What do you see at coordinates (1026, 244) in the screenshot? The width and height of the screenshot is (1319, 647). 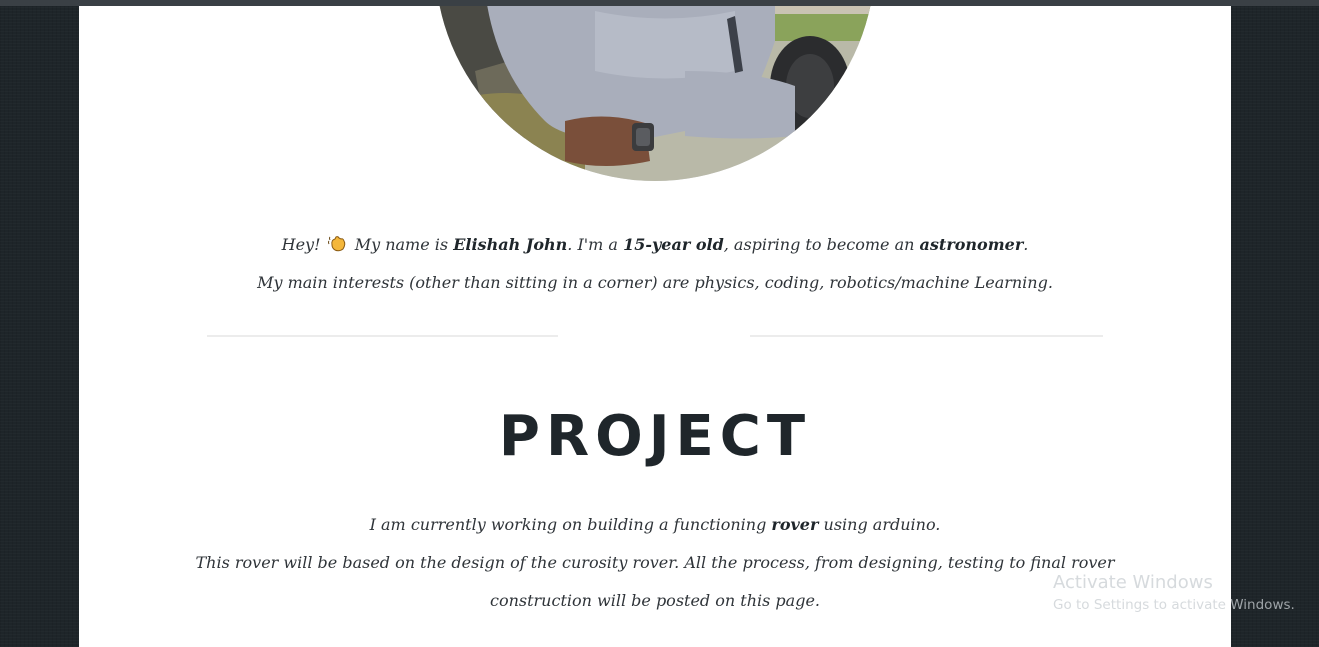 I see `intro-goal-suffix: .` at bounding box center [1026, 244].